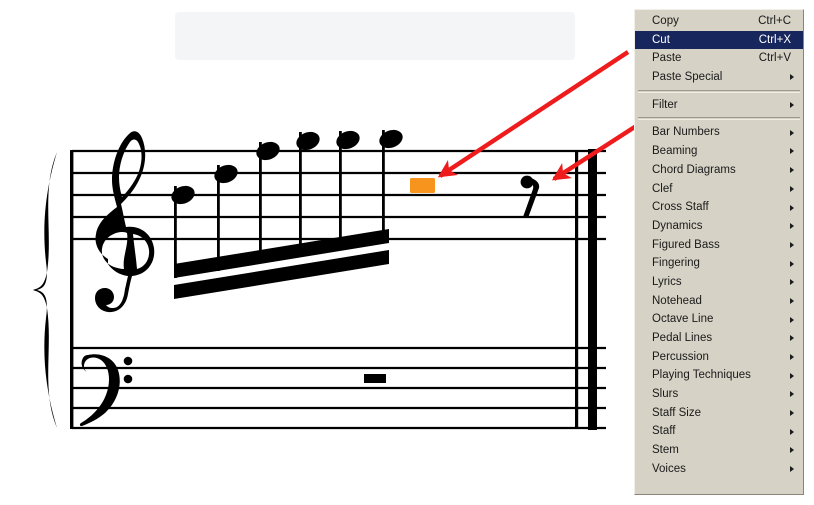 This screenshot has width=814, height=505. Describe the element at coordinates (661, 39) in the screenshot. I see `menu-item-label: Cut` at that location.